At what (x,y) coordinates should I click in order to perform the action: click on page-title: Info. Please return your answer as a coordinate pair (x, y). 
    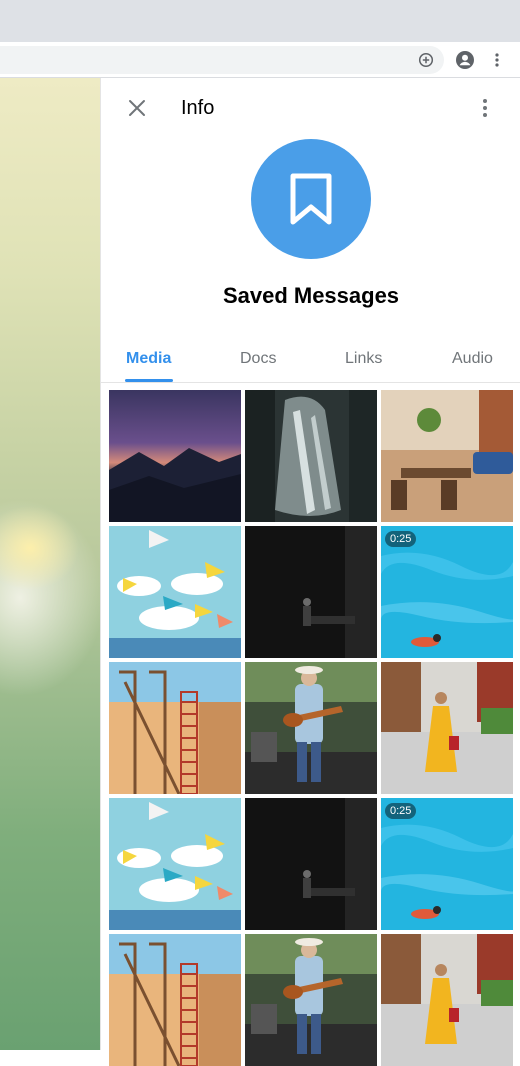
    Looking at the image, I should click on (198, 108).